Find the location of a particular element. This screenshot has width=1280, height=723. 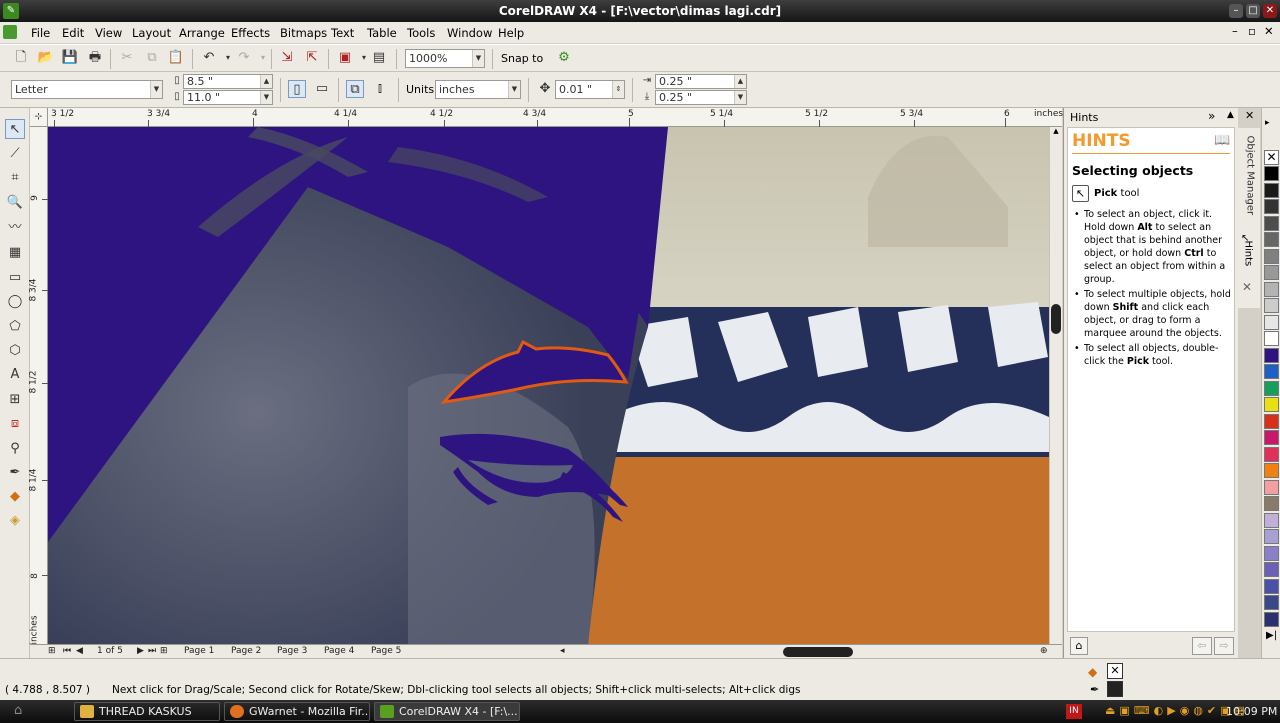

nudge-distance-field: 0.01 " ⇕ is located at coordinates (590, 89).